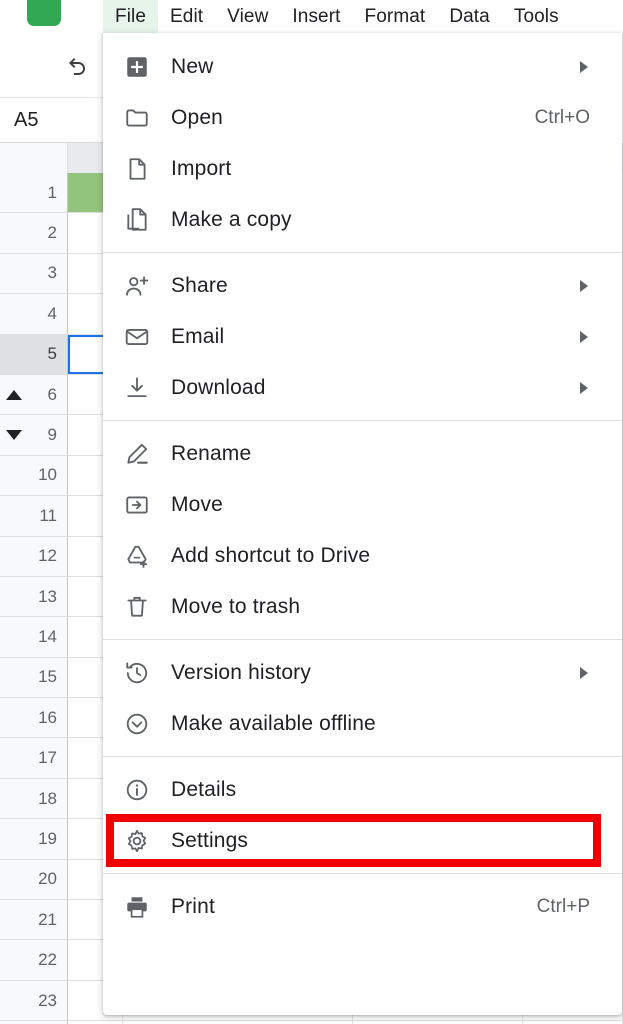 This screenshot has width=623, height=1024. Describe the element at coordinates (362, 789) in the screenshot. I see `menu-item-details: Details` at that location.